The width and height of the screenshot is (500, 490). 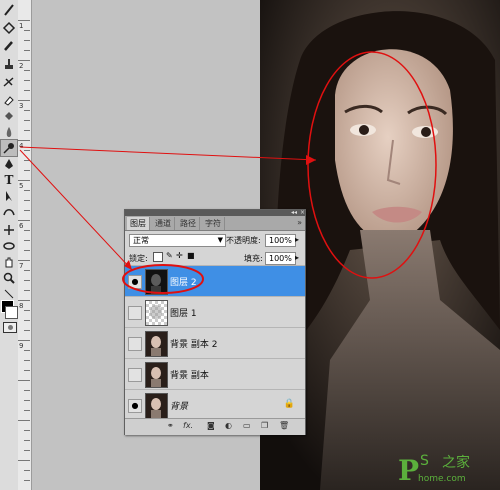 What do you see at coordinates (177, 240) in the screenshot?
I see `blend-mode-select: 正常 ▼` at bounding box center [177, 240].